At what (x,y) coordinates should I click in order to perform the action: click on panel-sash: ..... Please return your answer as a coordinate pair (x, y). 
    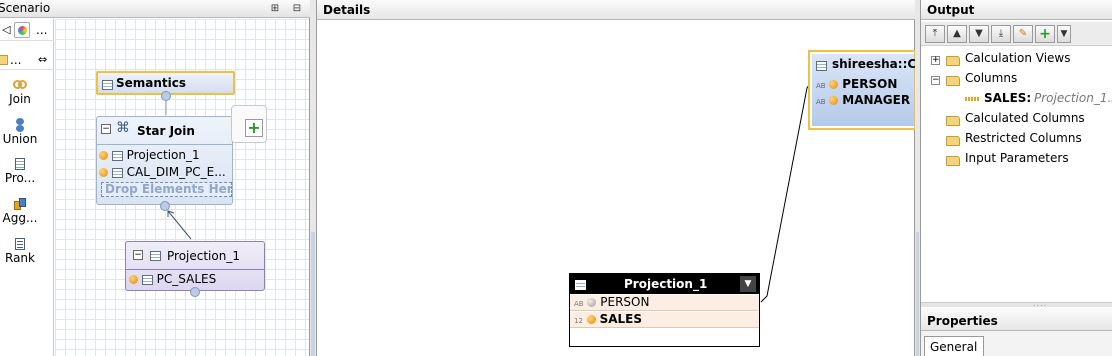
    Looking at the image, I should click on (1016, 303).